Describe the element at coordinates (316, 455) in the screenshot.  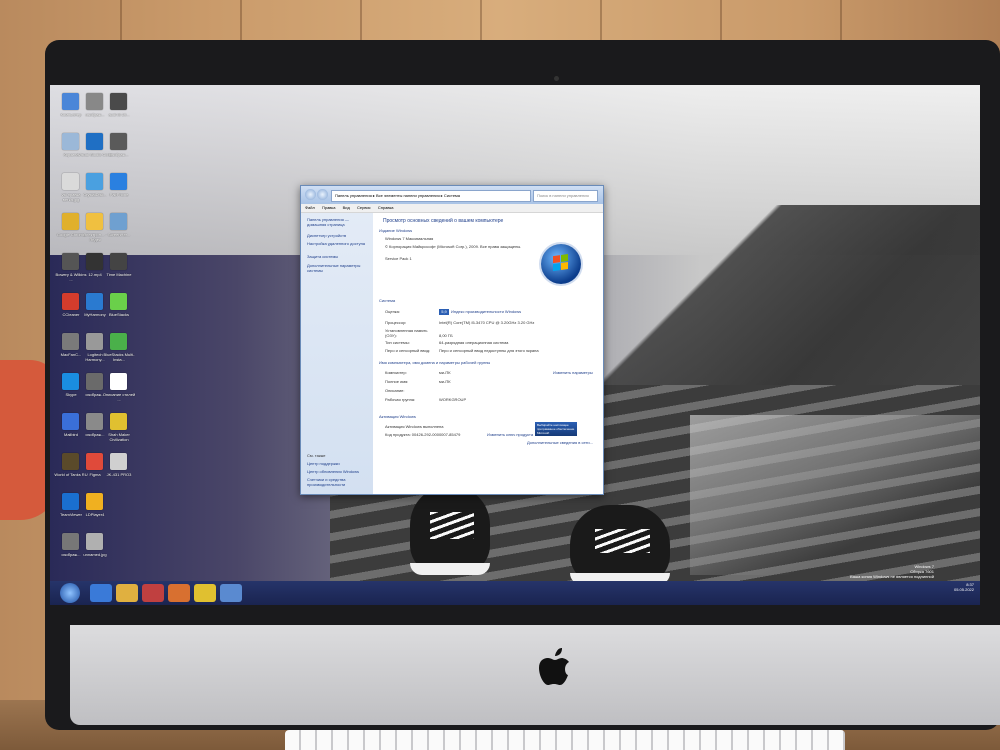
I see `see-also-heading: См. также` at that location.